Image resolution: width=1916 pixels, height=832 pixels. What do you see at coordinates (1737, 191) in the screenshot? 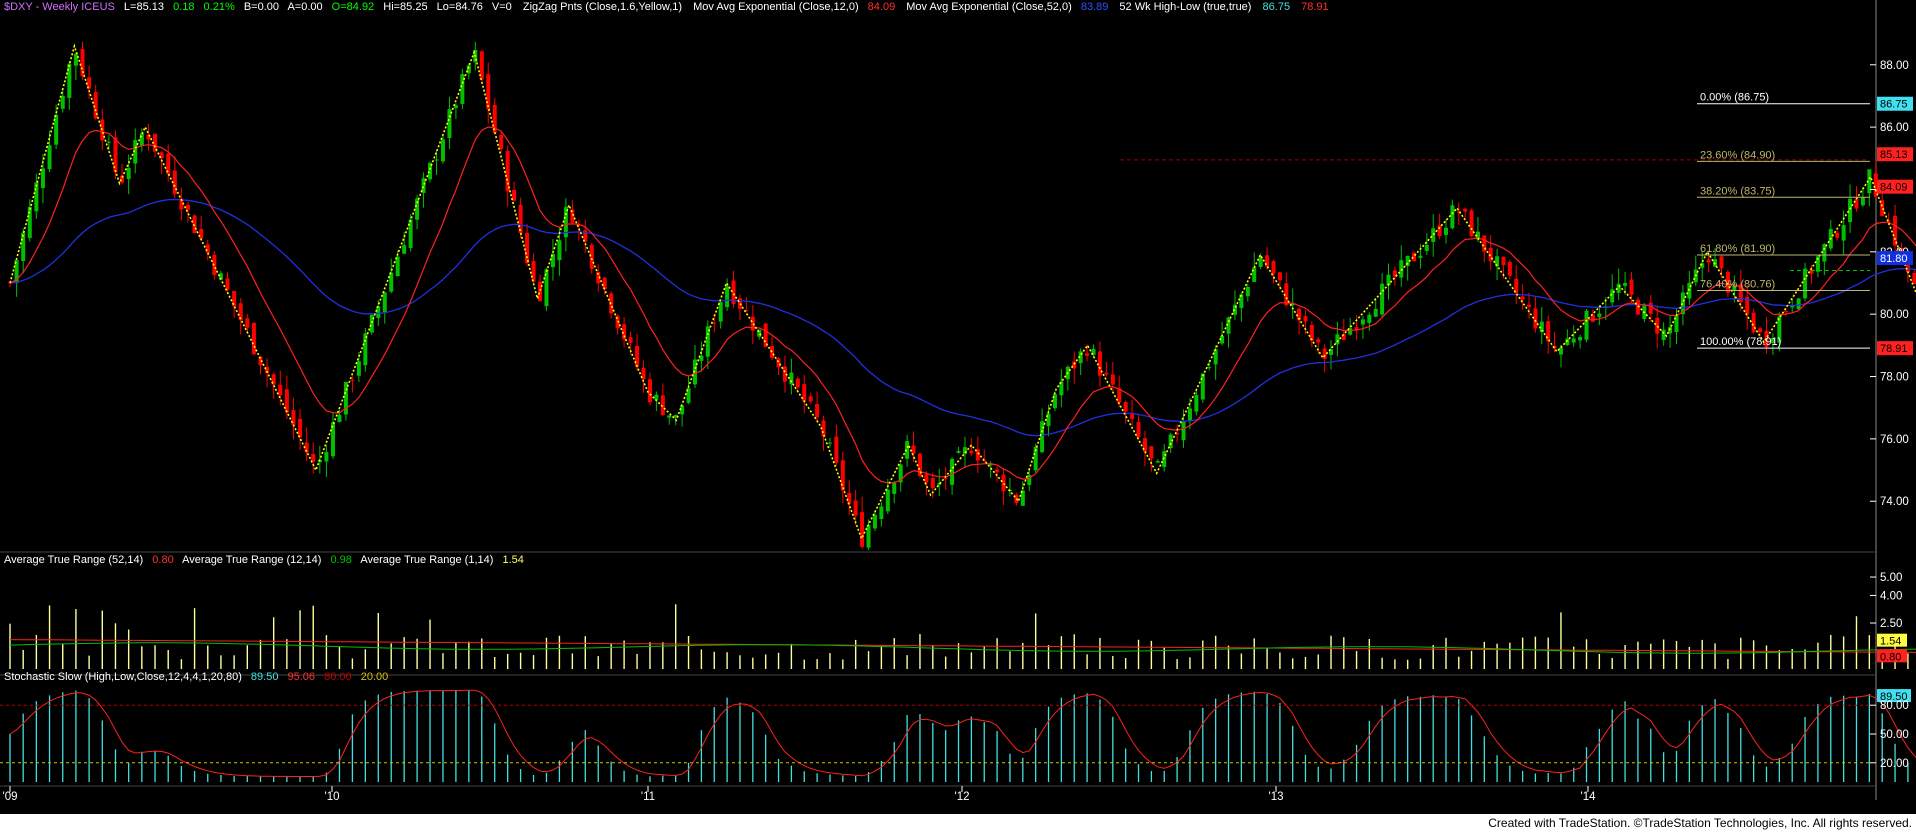
I see `fib-label: 38.20% (83.75)` at bounding box center [1737, 191].